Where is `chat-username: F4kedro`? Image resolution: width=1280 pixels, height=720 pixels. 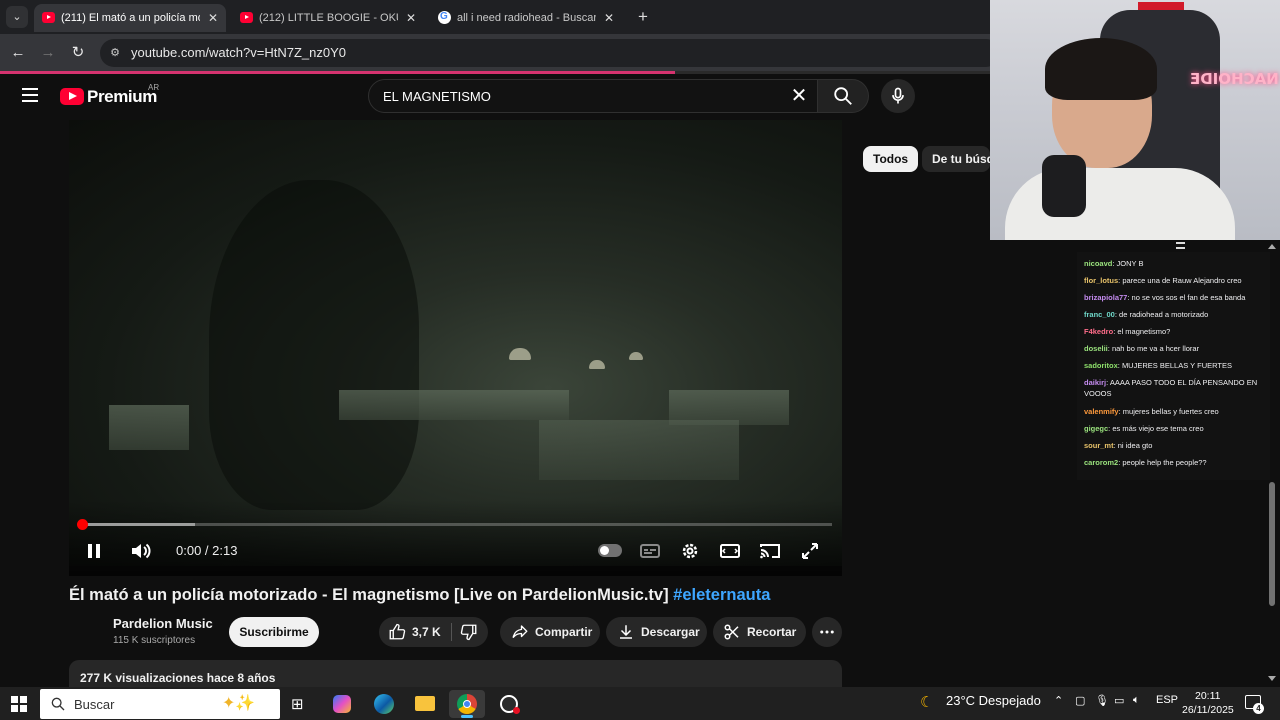 chat-username: F4kedro is located at coordinates (1098, 331).